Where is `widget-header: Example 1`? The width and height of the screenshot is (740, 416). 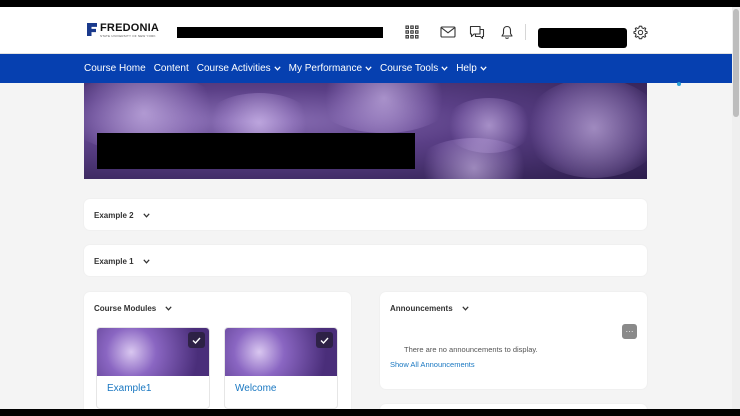
widget-header: Example 1 is located at coordinates (122, 261).